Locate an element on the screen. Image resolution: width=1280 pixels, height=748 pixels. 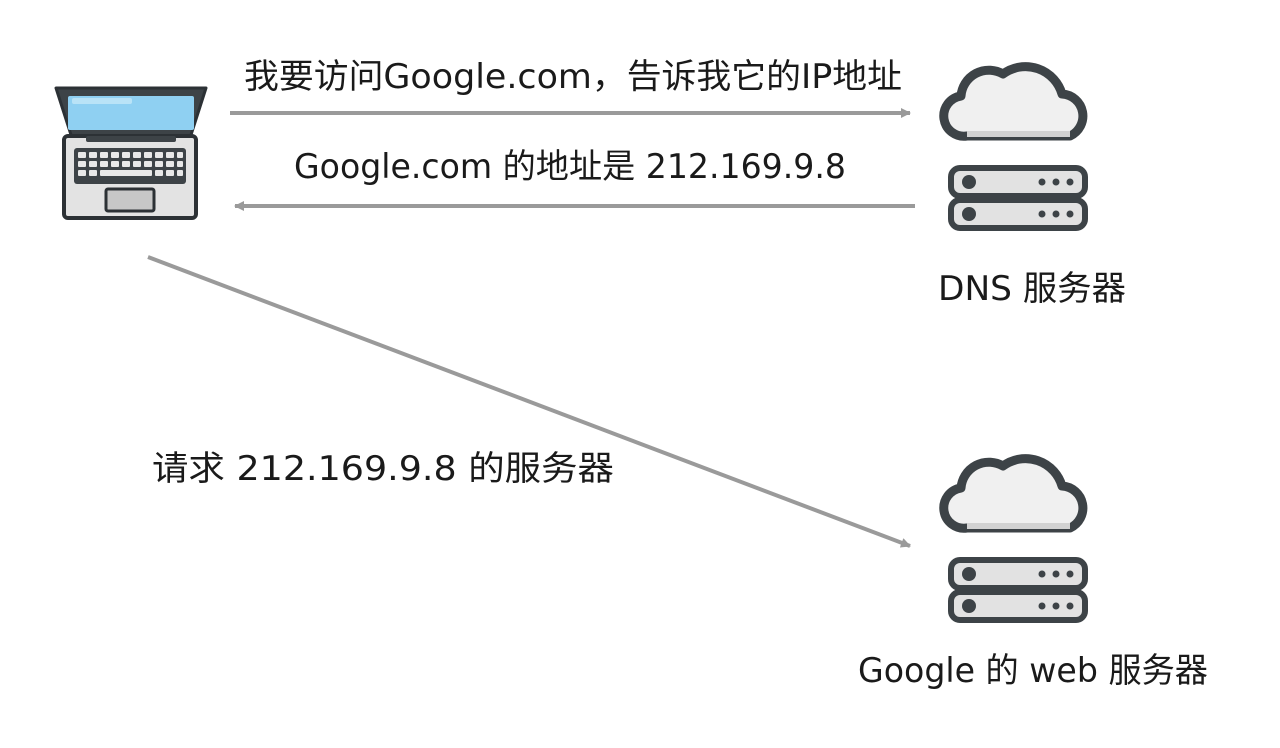
dns-server-icon is located at coordinates (1013, 146).